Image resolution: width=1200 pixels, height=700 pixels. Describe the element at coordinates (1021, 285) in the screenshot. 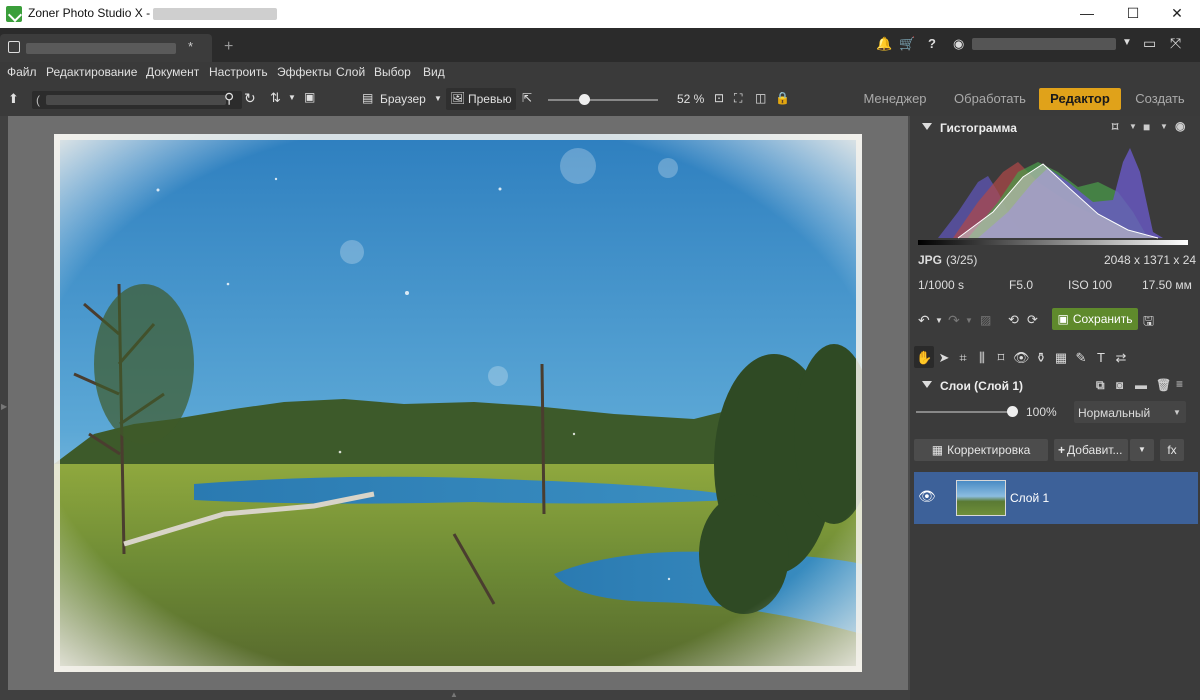

I see `aperture: F5.0` at that location.